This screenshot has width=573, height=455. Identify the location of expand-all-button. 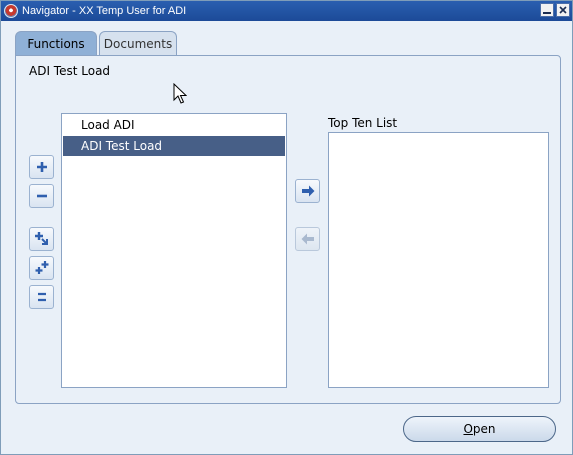
(41, 268).